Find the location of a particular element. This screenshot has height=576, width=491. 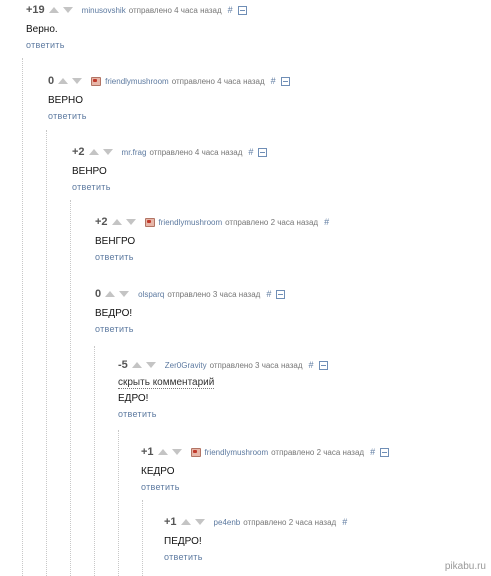

comment-author: minusovshik is located at coordinates (104, 10).